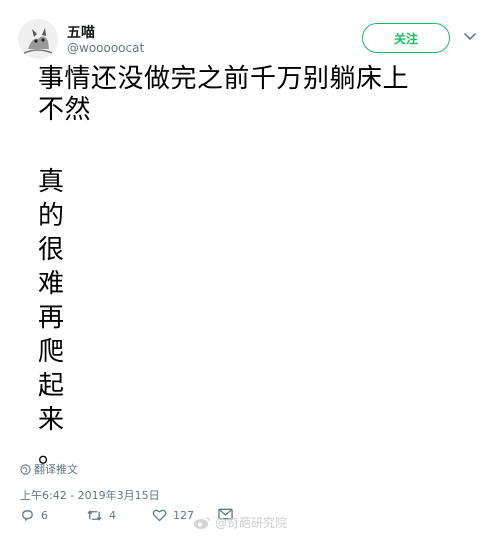 Image resolution: width=500 pixels, height=535 pixels. I want to click on tweet-line: 事情还没做完之前千万别躺床上, so click(224, 79).